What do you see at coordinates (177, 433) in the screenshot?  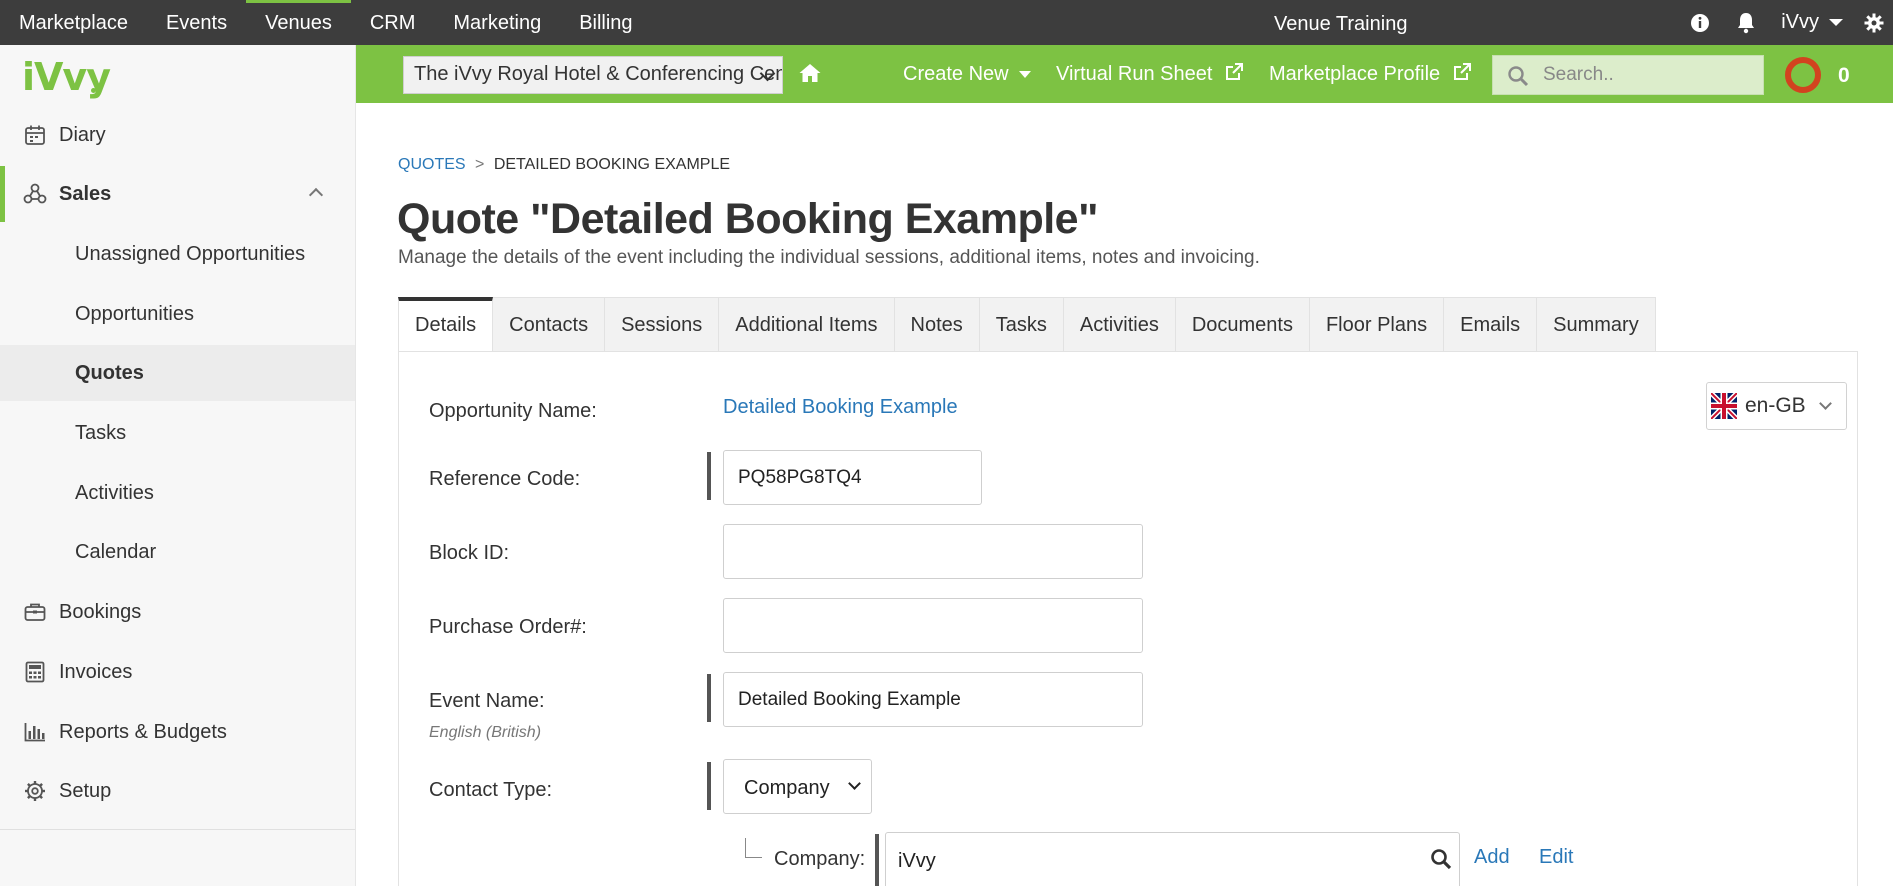 I see `sidebar-sub-tasks: Tasks` at bounding box center [177, 433].